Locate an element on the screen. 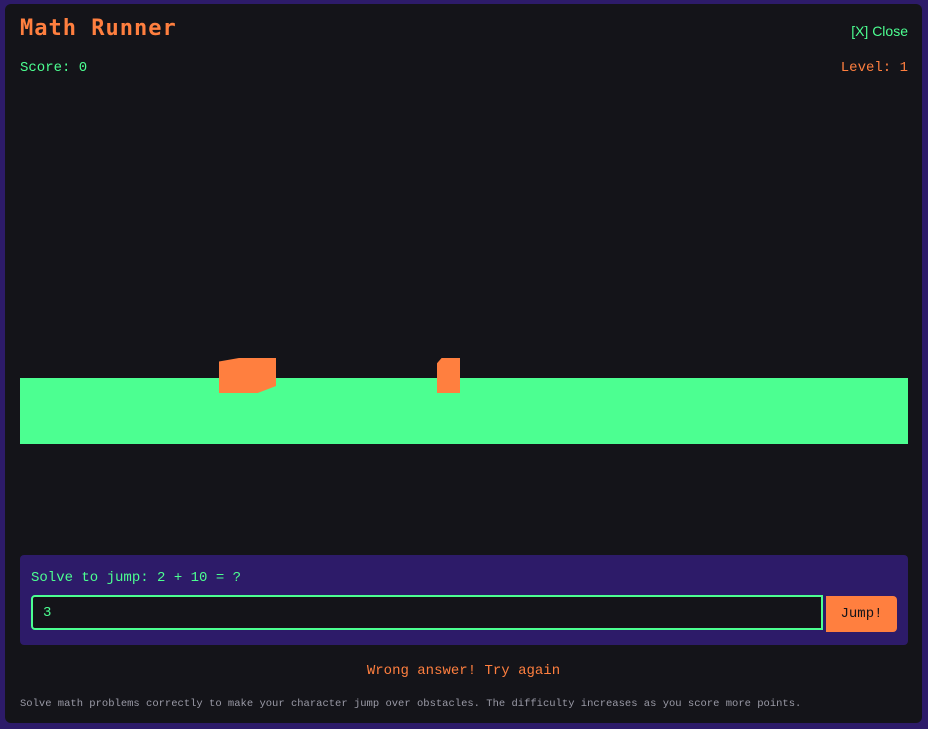 The image size is (928, 729). game-title: Math Runner is located at coordinates (98, 28).